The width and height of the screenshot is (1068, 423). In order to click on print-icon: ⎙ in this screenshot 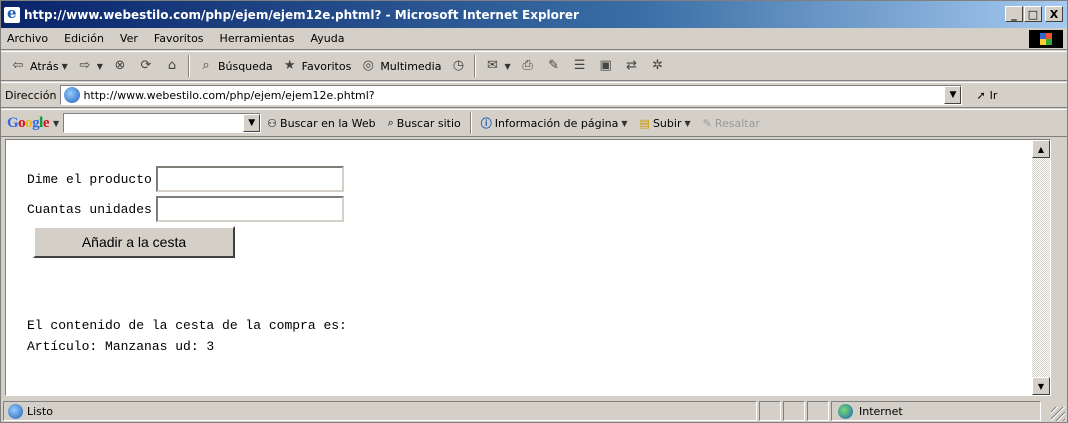, I will do `click(527, 65)`.